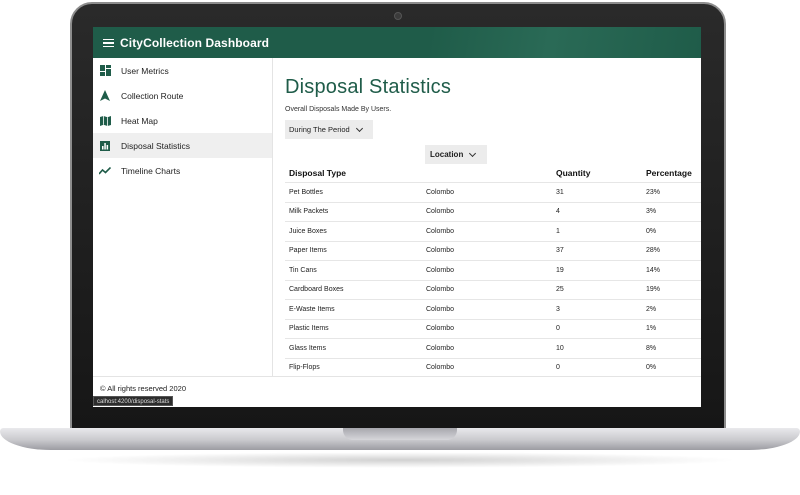  I want to click on sidebar-item-disposal-statistics: Disposal Statistics, so click(182, 145).